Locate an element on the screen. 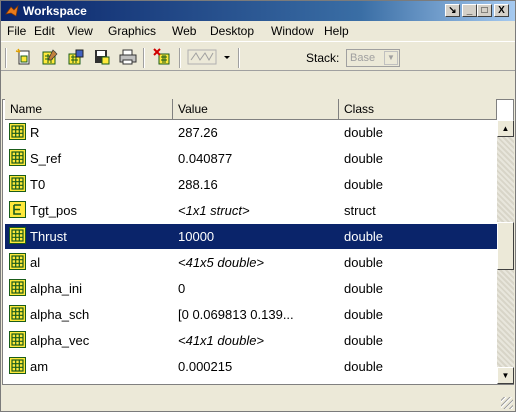  scroll-down-icon: ▼ is located at coordinates (505, 375).